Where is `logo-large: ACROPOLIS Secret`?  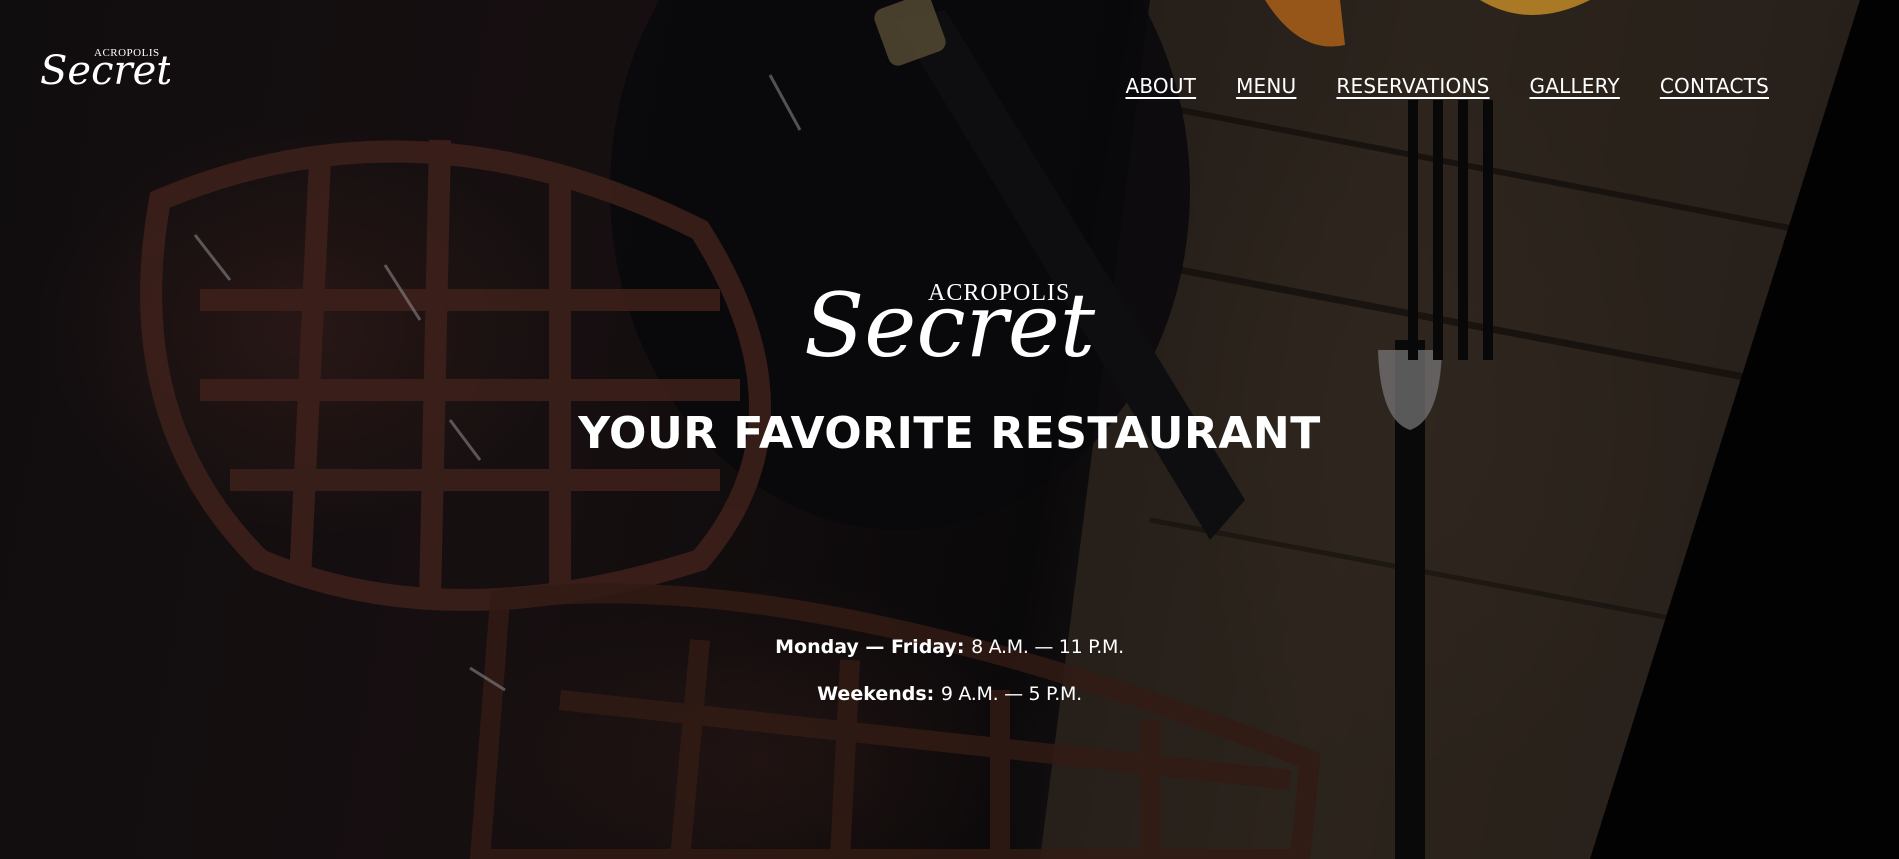
logo-large: ACROPOLIS Secret is located at coordinates (950, 325).